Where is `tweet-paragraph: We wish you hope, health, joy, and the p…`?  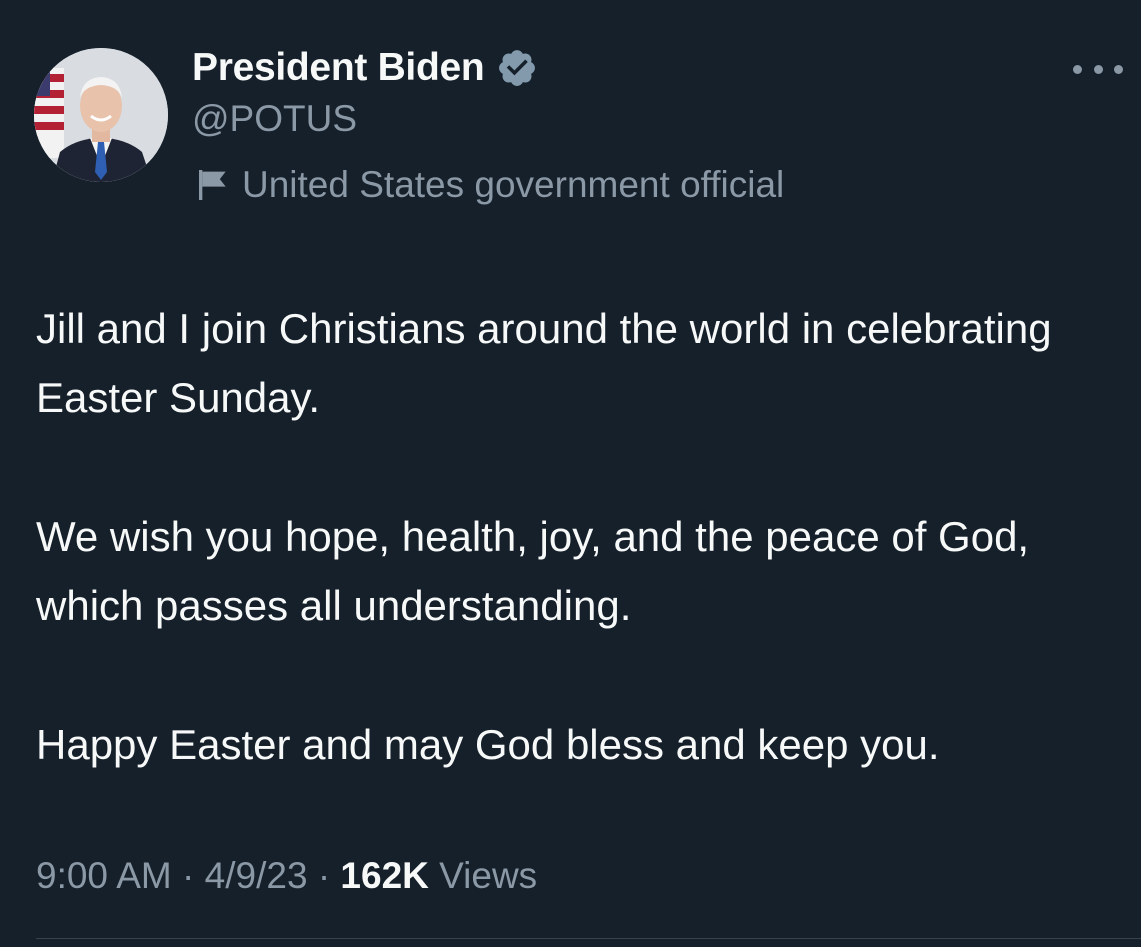
tweet-paragraph: We wish you hope, health, joy, and the p… is located at coordinates (533, 571).